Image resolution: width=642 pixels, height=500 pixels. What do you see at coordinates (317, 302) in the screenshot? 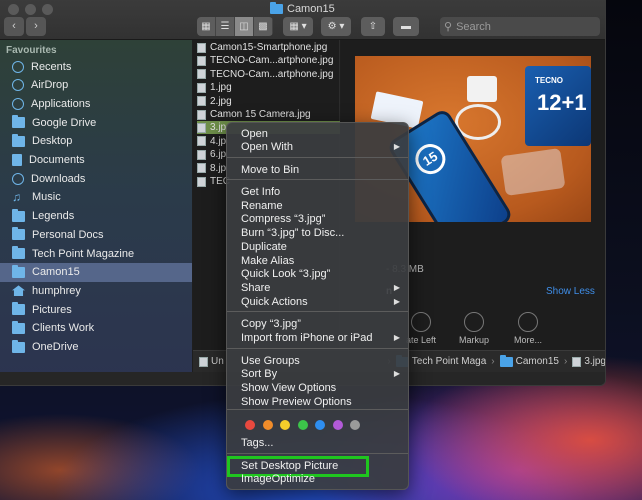
I see `menu-item-quick-actions: Quick Actions ▶` at bounding box center [317, 302].